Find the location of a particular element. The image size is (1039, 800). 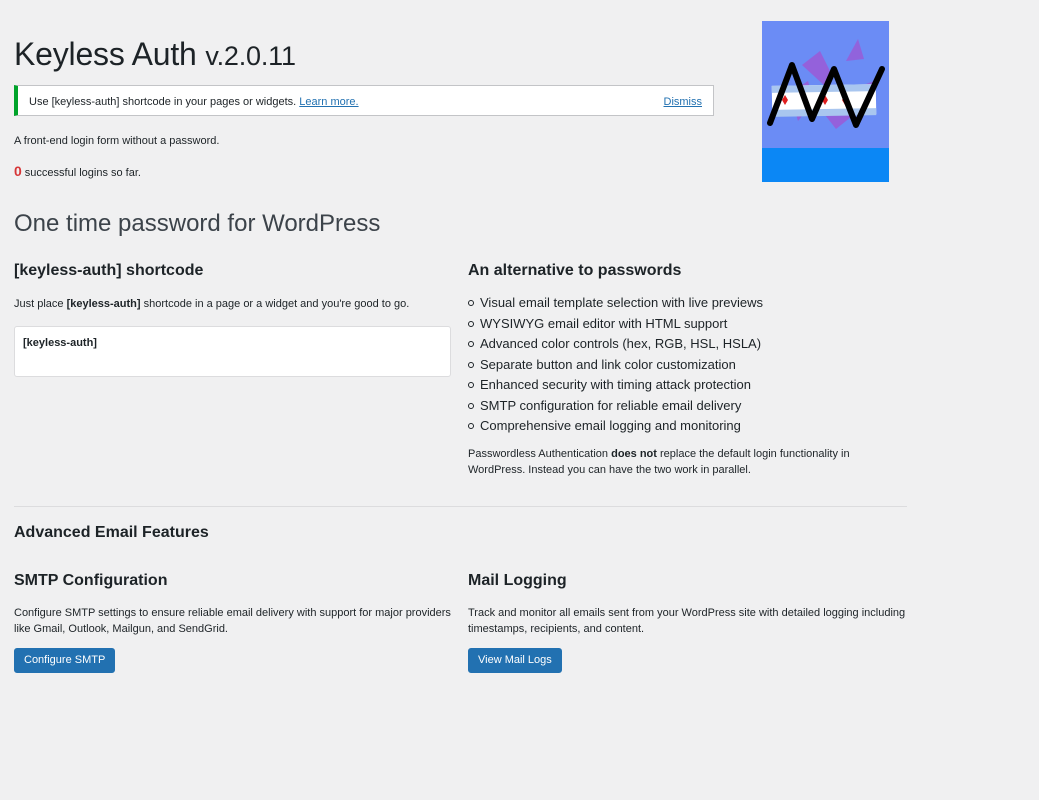

login-count-label: successful logins so far. is located at coordinates (82, 173).